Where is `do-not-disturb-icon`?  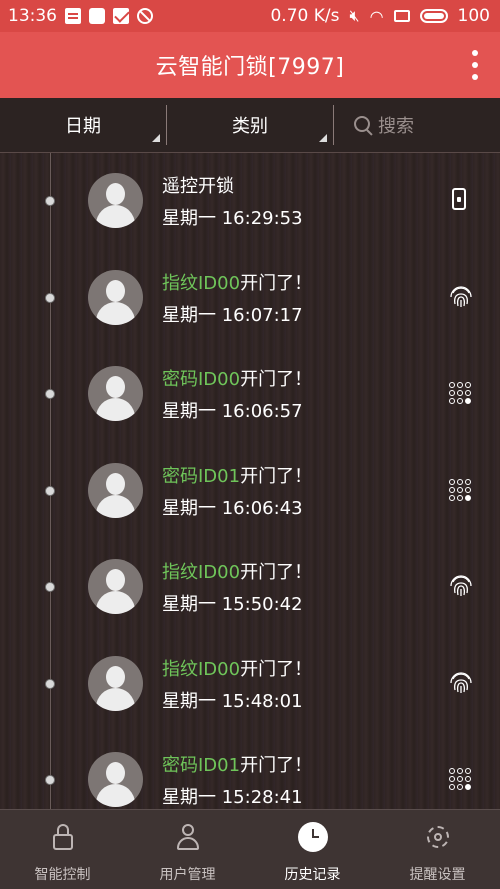 do-not-disturb-icon is located at coordinates (145, 16).